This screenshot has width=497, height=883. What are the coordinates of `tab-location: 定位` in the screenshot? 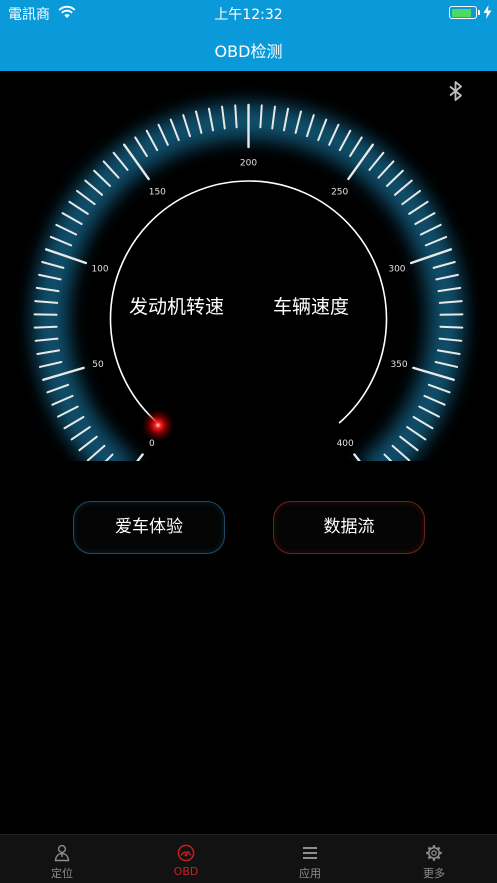 It's located at (62, 859).